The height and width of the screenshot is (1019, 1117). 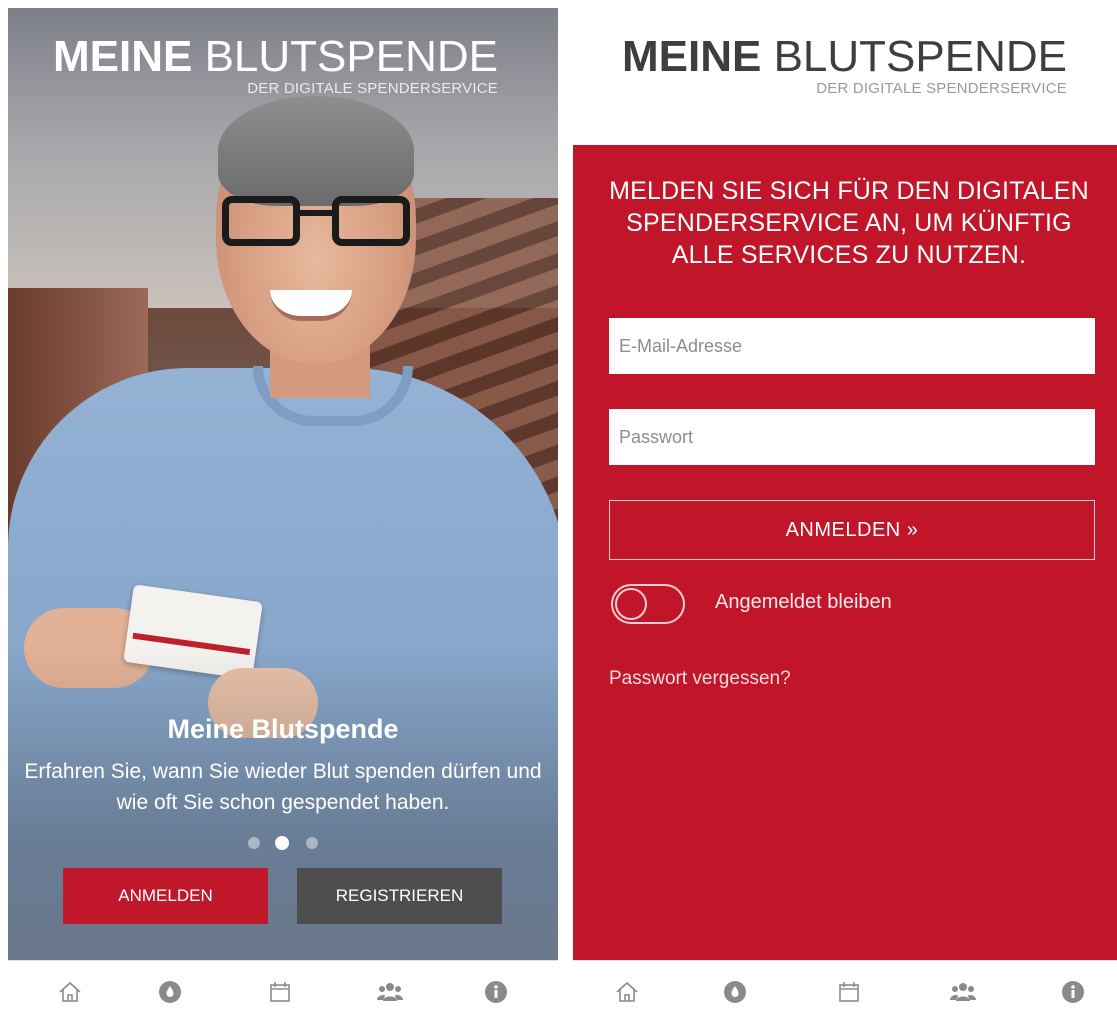 What do you see at coordinates (852, 530) in the screenshot?
I see `submit-login-button: ANMELDEN »` at bounding box center [852, 530].